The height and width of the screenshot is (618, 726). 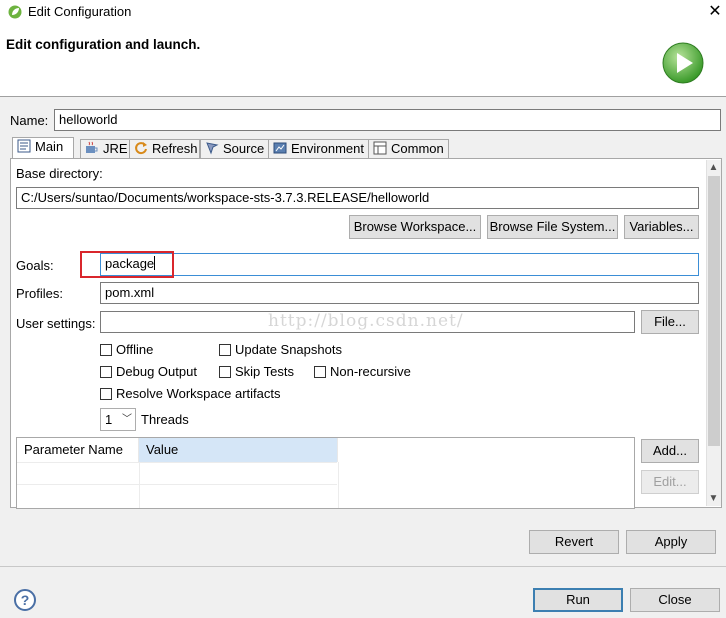 I want to click on debug-output-label: Debug Output, so click(x=156, y=371).